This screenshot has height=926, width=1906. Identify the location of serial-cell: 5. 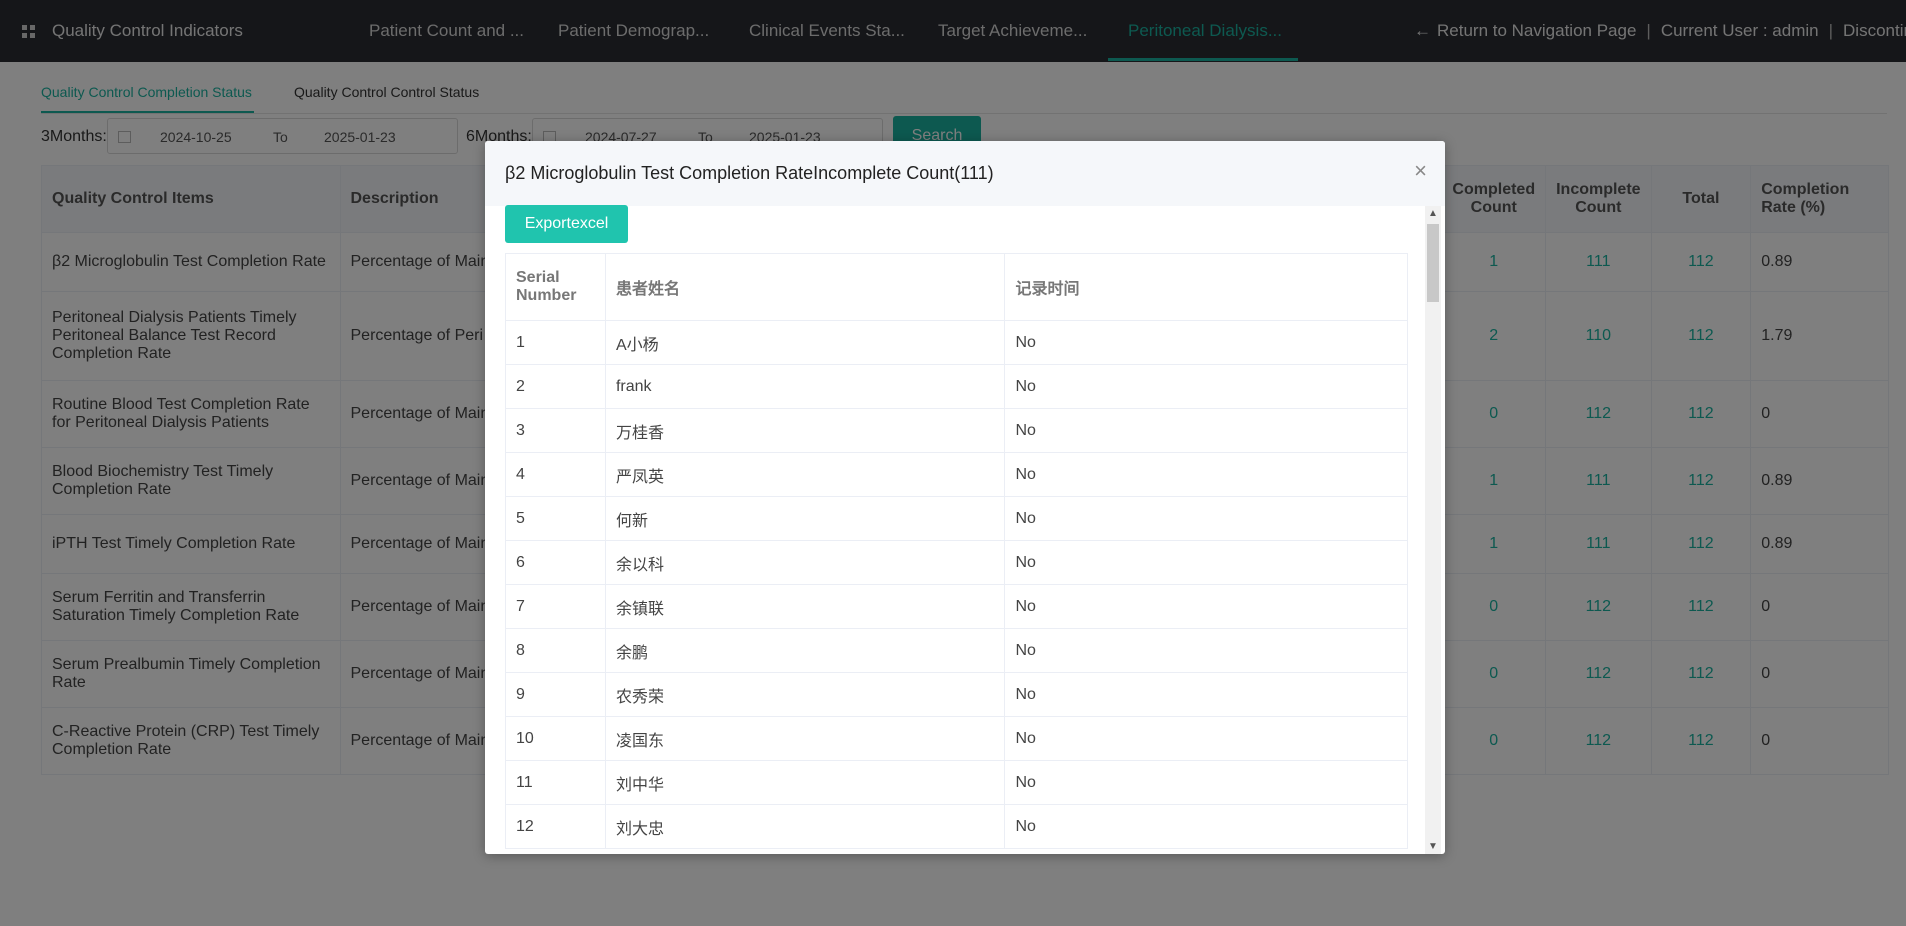
(555, 518).